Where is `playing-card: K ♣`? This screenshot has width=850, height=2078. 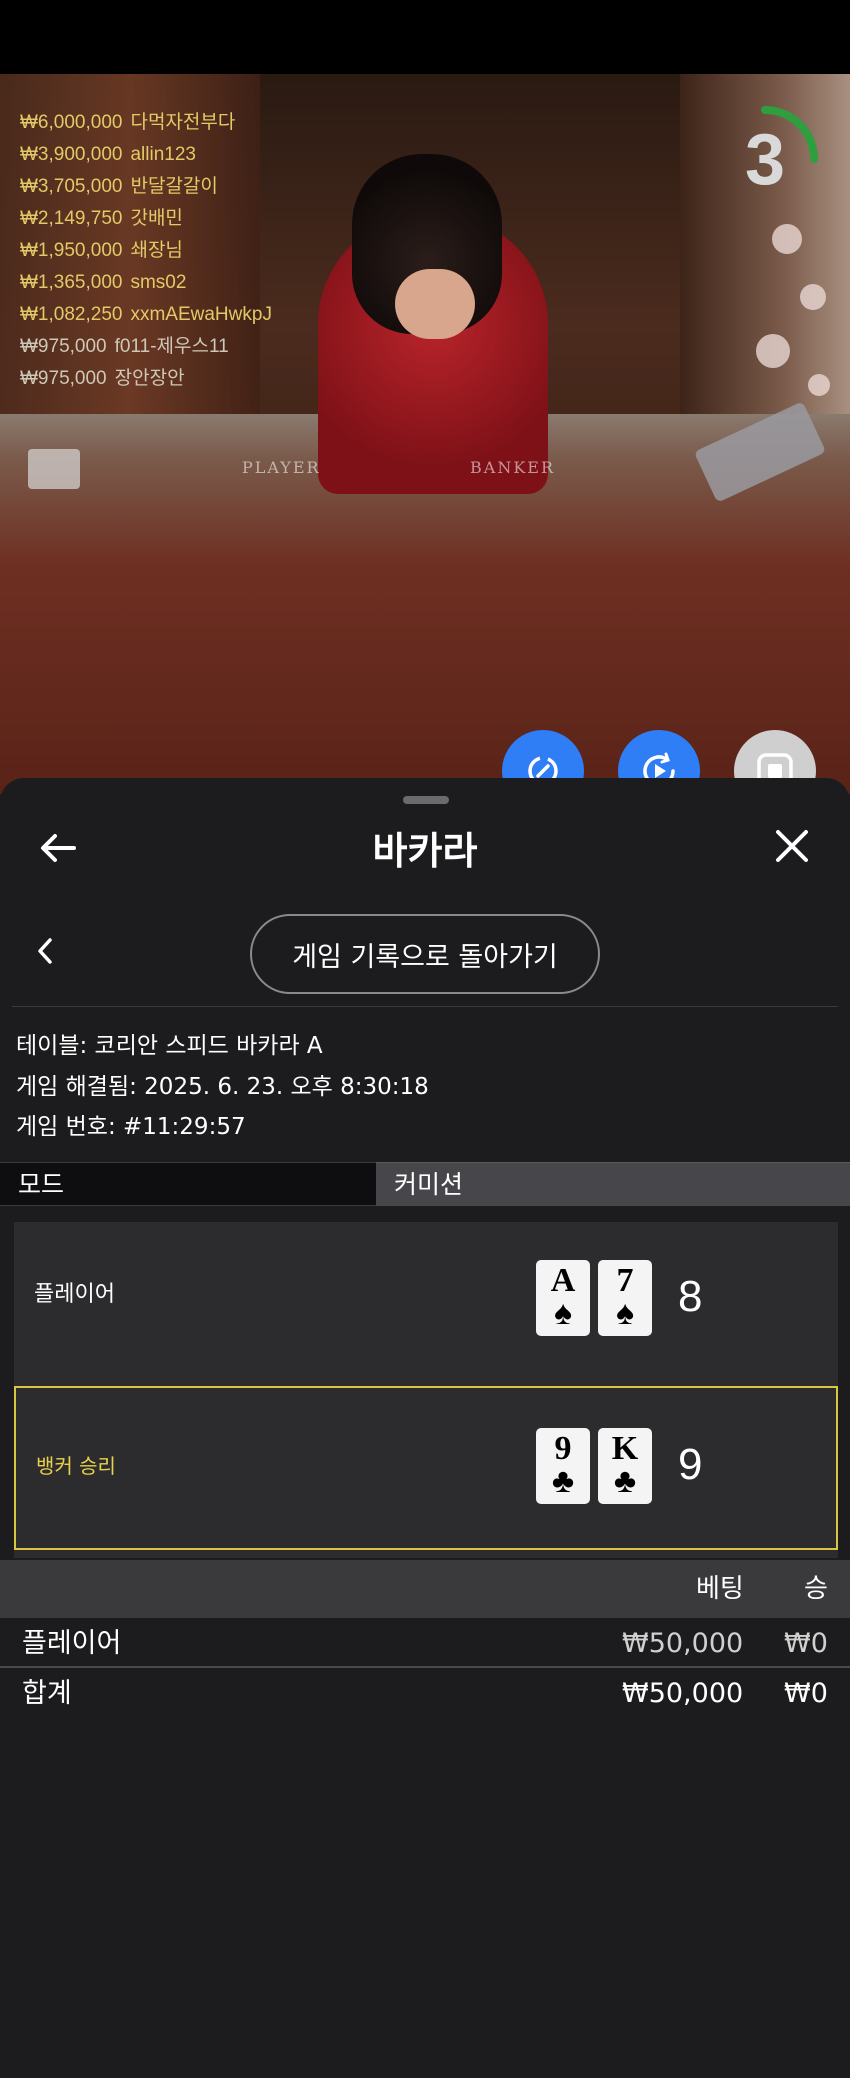
playing-card: K ♣ is located at coordinates (625, 1466).